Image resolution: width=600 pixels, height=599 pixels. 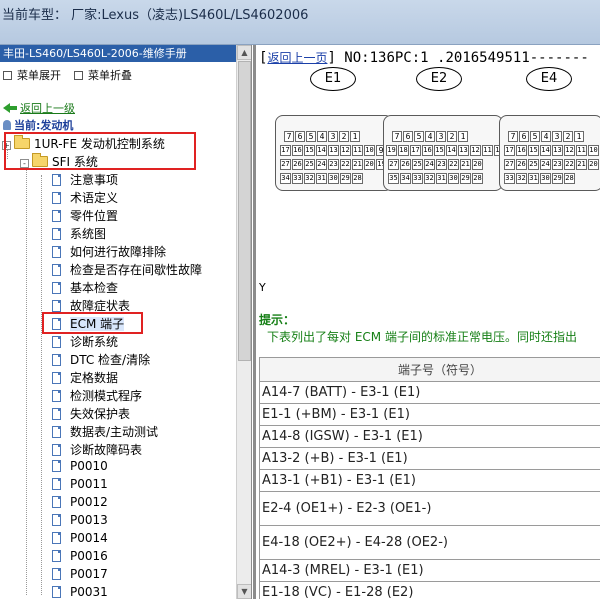 What do you see at coordinates (429, 392) in the screenshot?
I see `table-row: A14-7 (BATT) - E3-1 (E1)` at bounding box center [429, 392].